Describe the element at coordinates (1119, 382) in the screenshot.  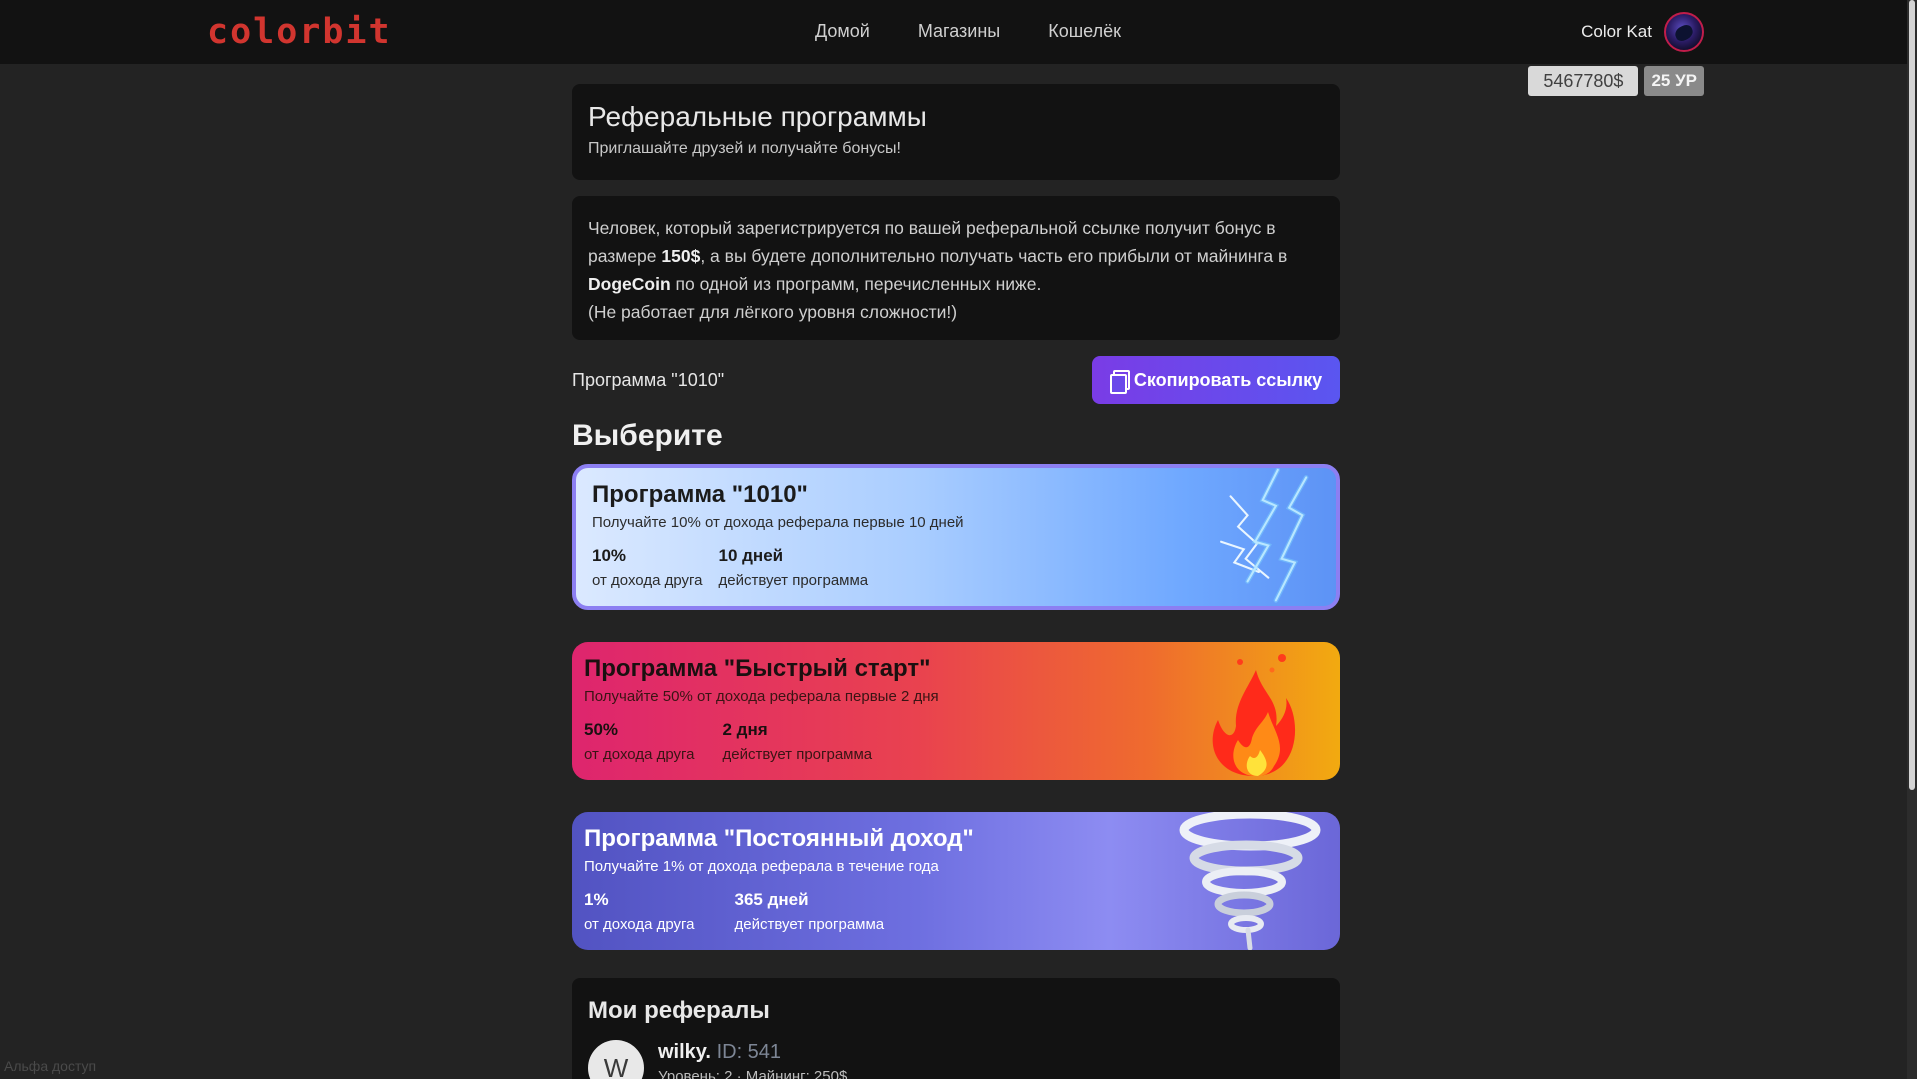
I see `copy-icon` at that location.